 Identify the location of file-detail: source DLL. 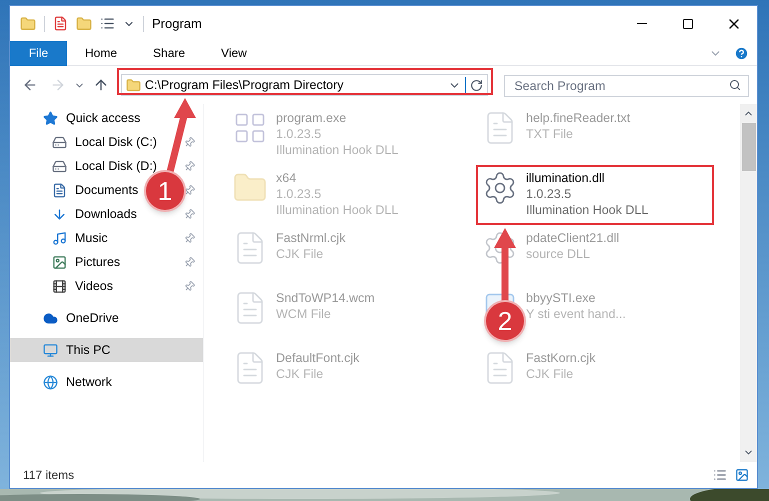
(558, 254).